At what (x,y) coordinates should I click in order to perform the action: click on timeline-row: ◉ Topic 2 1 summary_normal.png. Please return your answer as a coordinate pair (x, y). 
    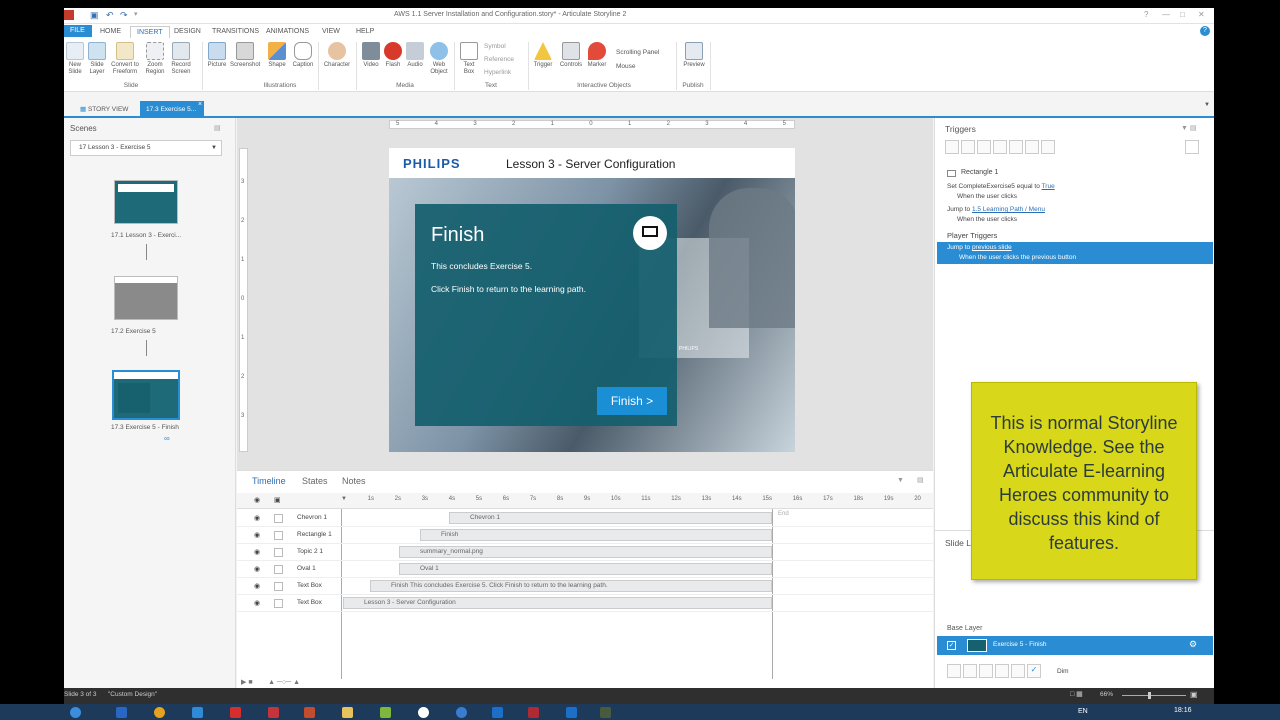
    Looking at the image, I should click on (585, 552).